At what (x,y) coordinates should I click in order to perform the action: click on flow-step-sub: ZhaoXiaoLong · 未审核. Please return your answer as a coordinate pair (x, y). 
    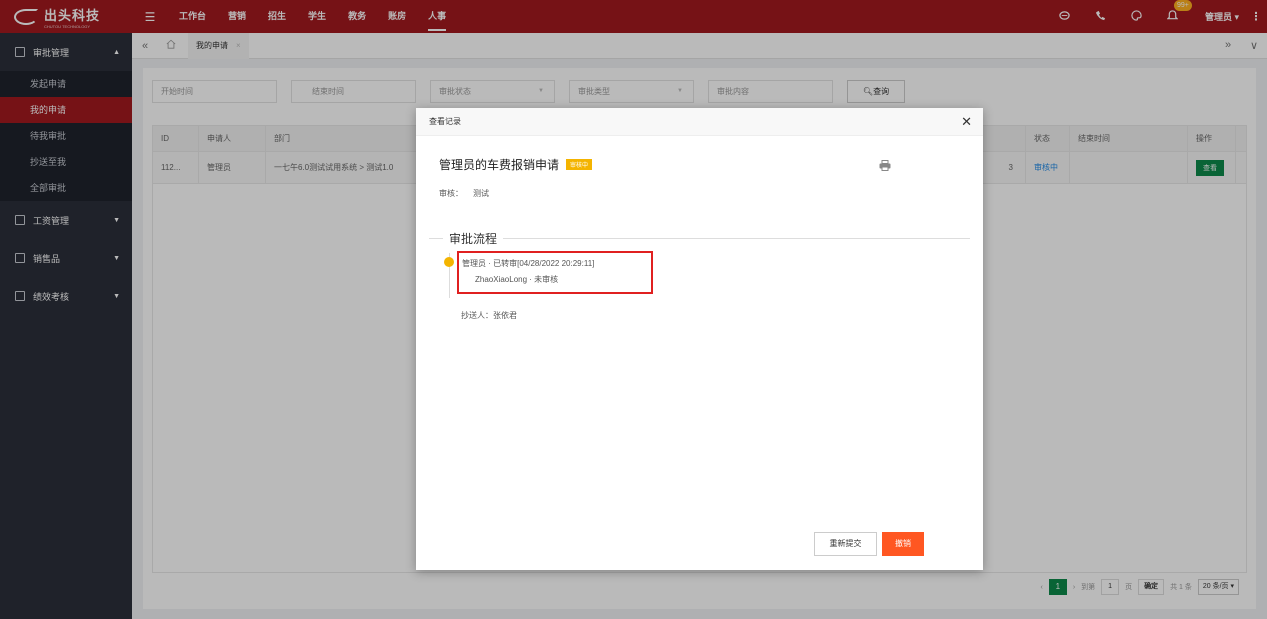
    Looking at the image, I should click on (517, 279).